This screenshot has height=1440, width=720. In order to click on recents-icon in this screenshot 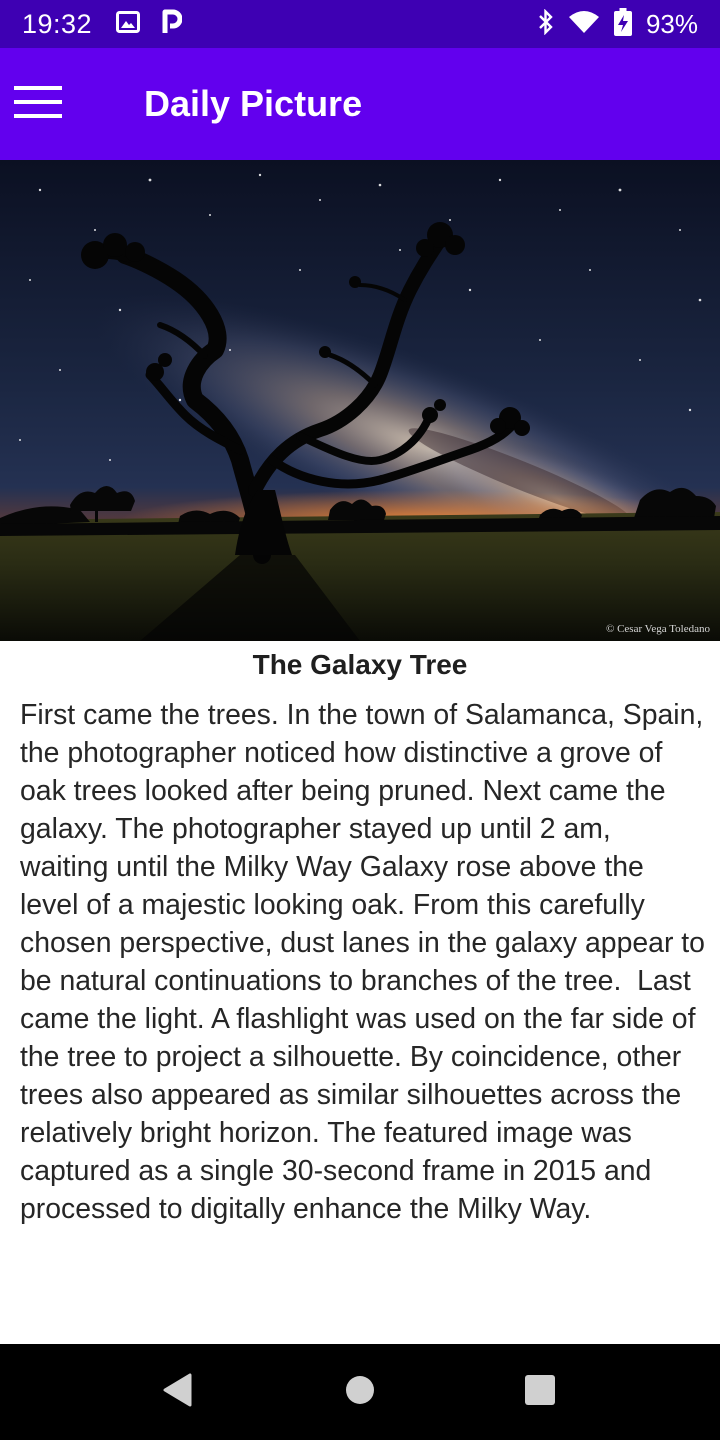, I will do `click(540, 1392)`.